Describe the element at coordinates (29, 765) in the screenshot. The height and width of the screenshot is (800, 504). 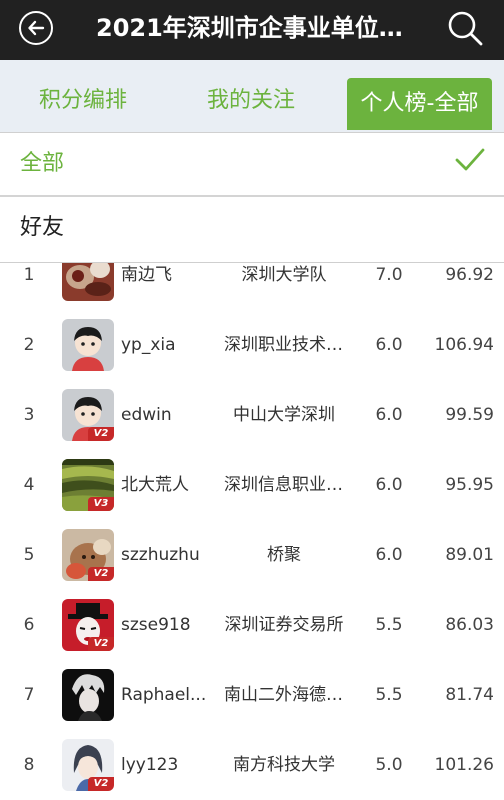
I see `rank-number: 8` at that location.